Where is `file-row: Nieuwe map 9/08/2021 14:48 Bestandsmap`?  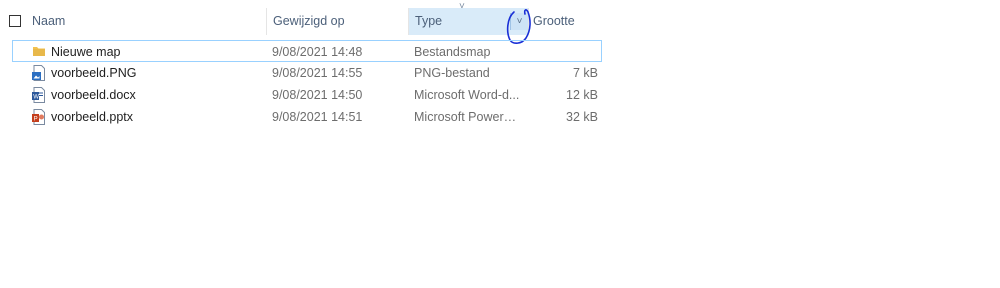 file-row: Nieuwe map 9/08/2021 14:48 Bestandsmap is located at coordinates (307, 51).